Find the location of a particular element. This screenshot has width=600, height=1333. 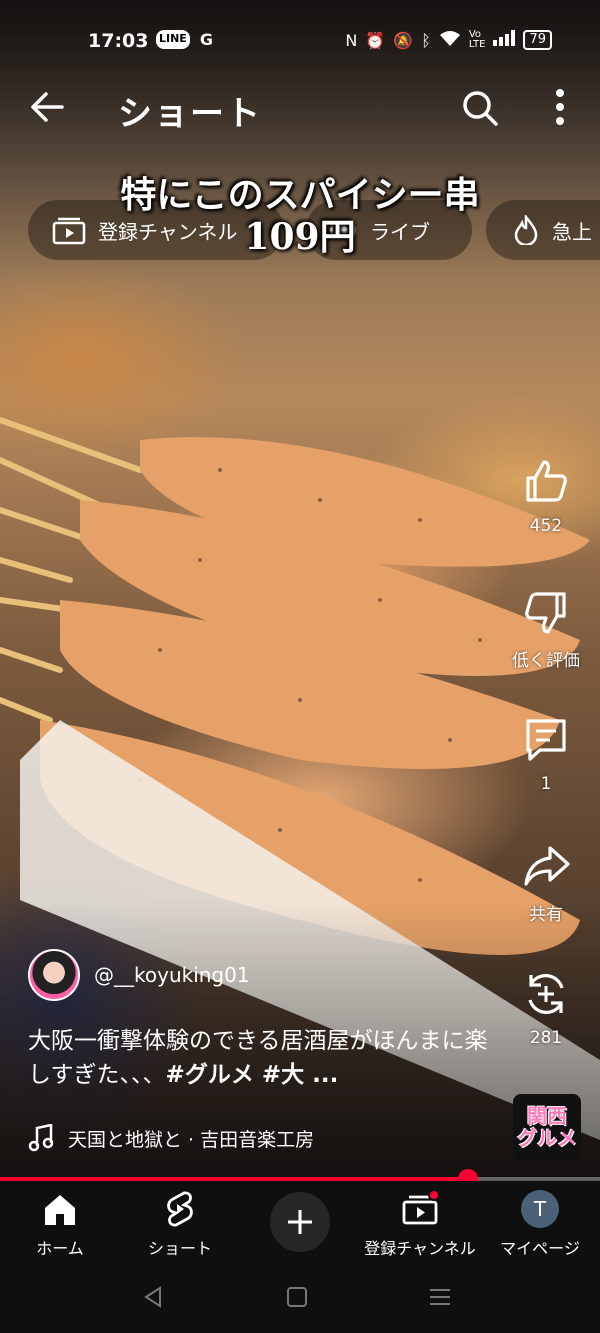

remix-count: 281 is located at coordinates (546, 1038).